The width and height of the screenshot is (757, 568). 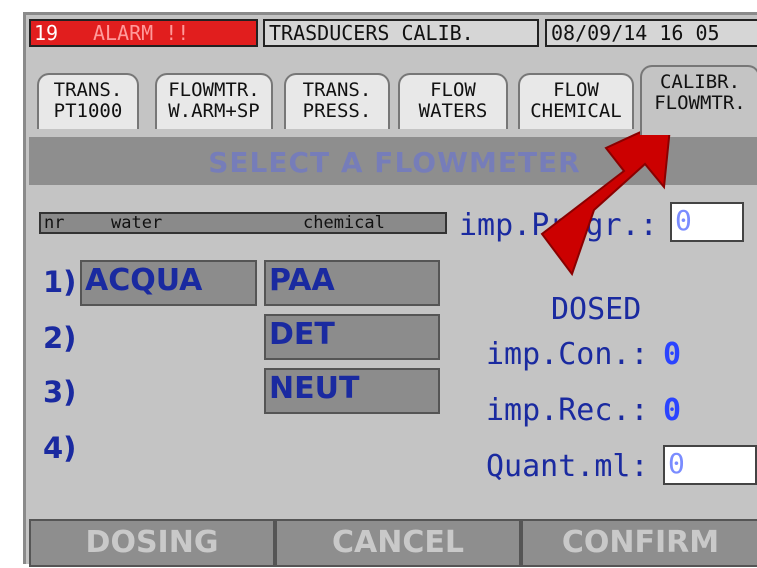 What do you see at coordinates (453, 111) in the screenshot?
I see `tab-label-line2: WATERS` at bounding box center [453, 111].